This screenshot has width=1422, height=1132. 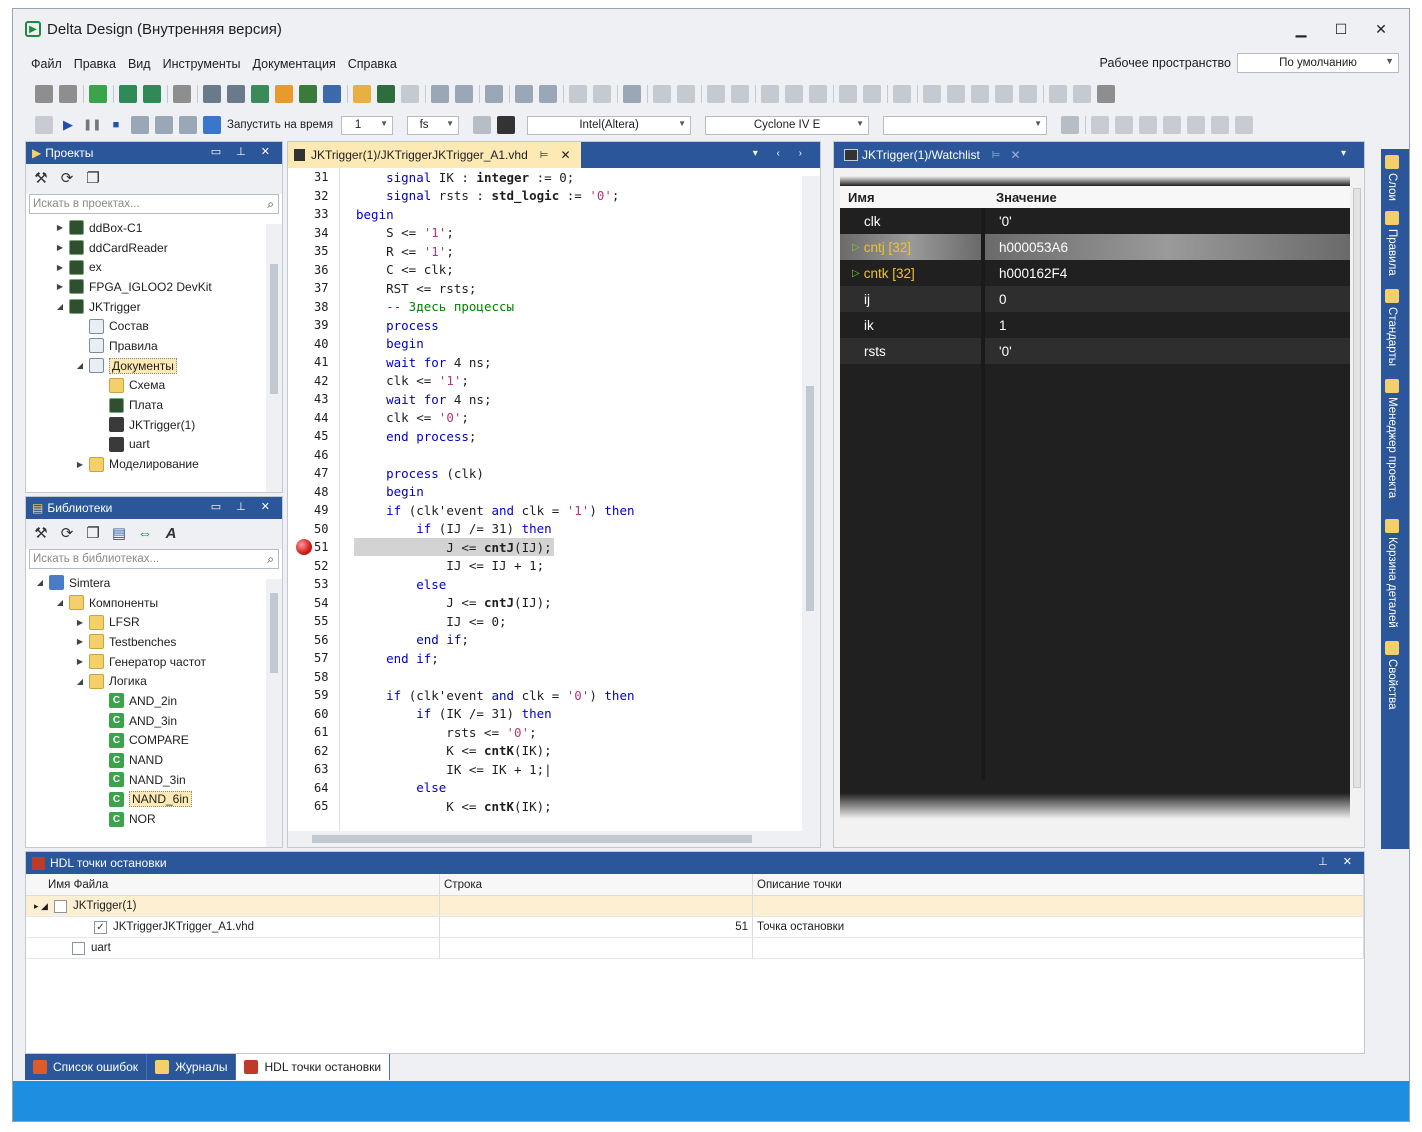 What do you see at coordinates (545, 806) in the screenshot?
I see `code-line: 65 K <= cntK(IK);` at bounding box center [545, 806].